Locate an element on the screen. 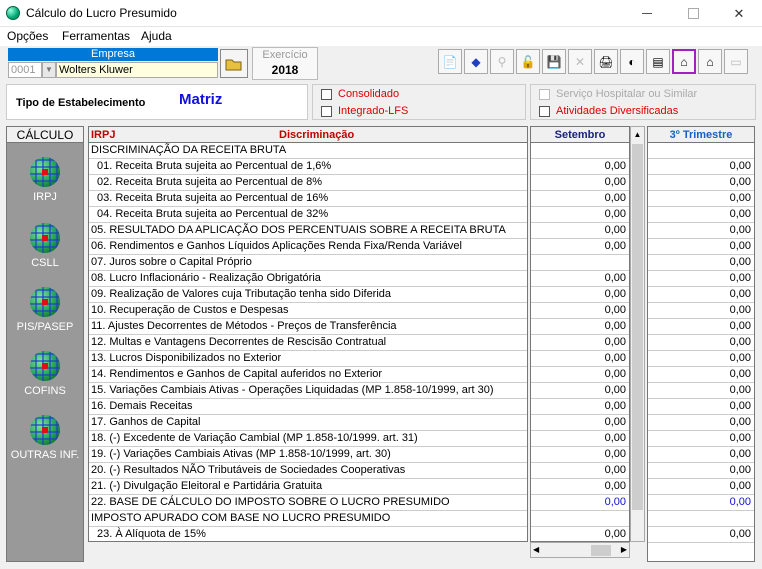 The height and width of the screenshot is (569, 762). table-row: 07. Juros sobre o Capital Próprio is located at coordinates (308, 263).